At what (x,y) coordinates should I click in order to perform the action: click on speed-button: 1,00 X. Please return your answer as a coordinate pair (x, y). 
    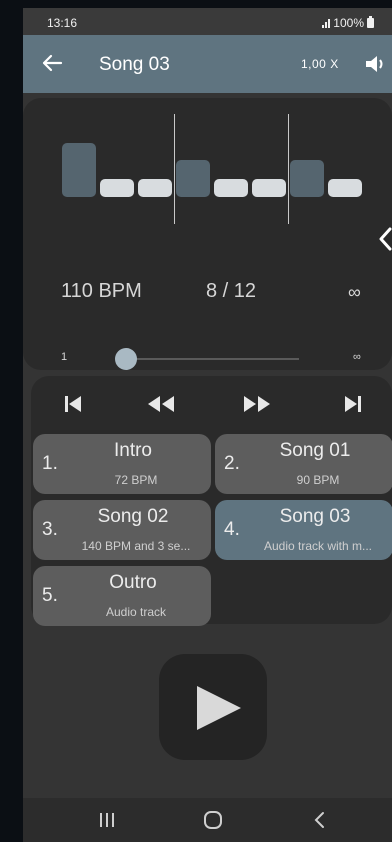
    Looking at the image, I should click on (320, 64).